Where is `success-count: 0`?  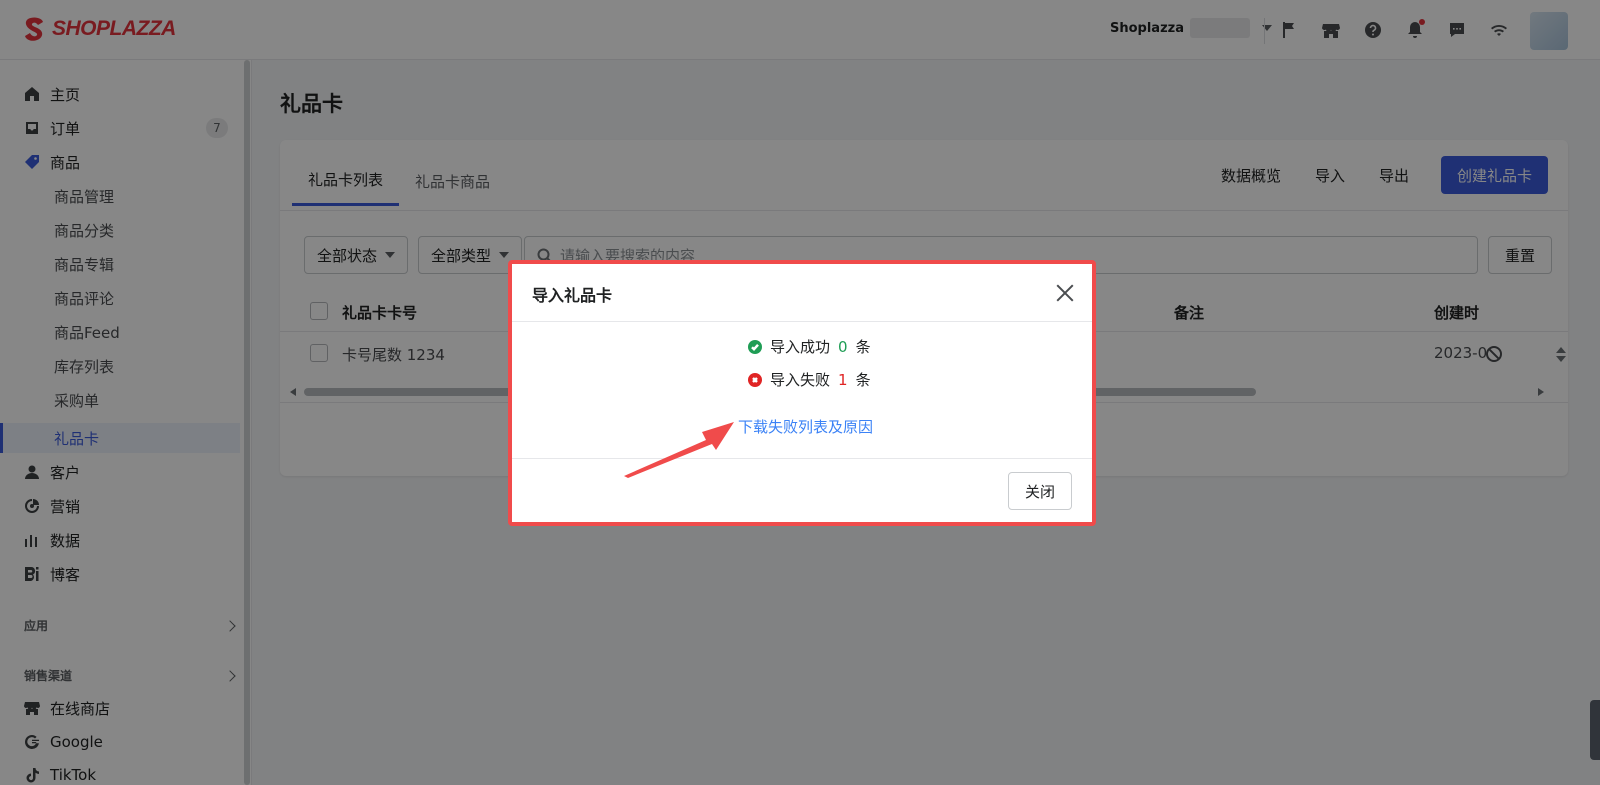 success-count: 0 is located at coordinates (843, 346).